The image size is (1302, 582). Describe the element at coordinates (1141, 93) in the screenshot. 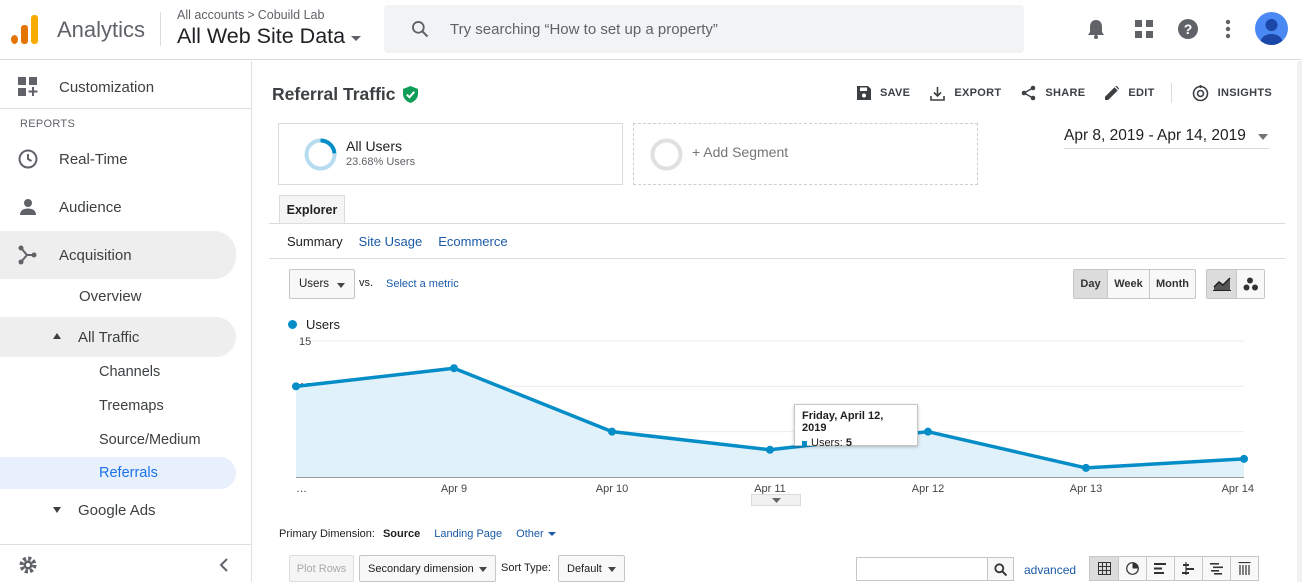

I see `edit-label: EDIT` at that location.